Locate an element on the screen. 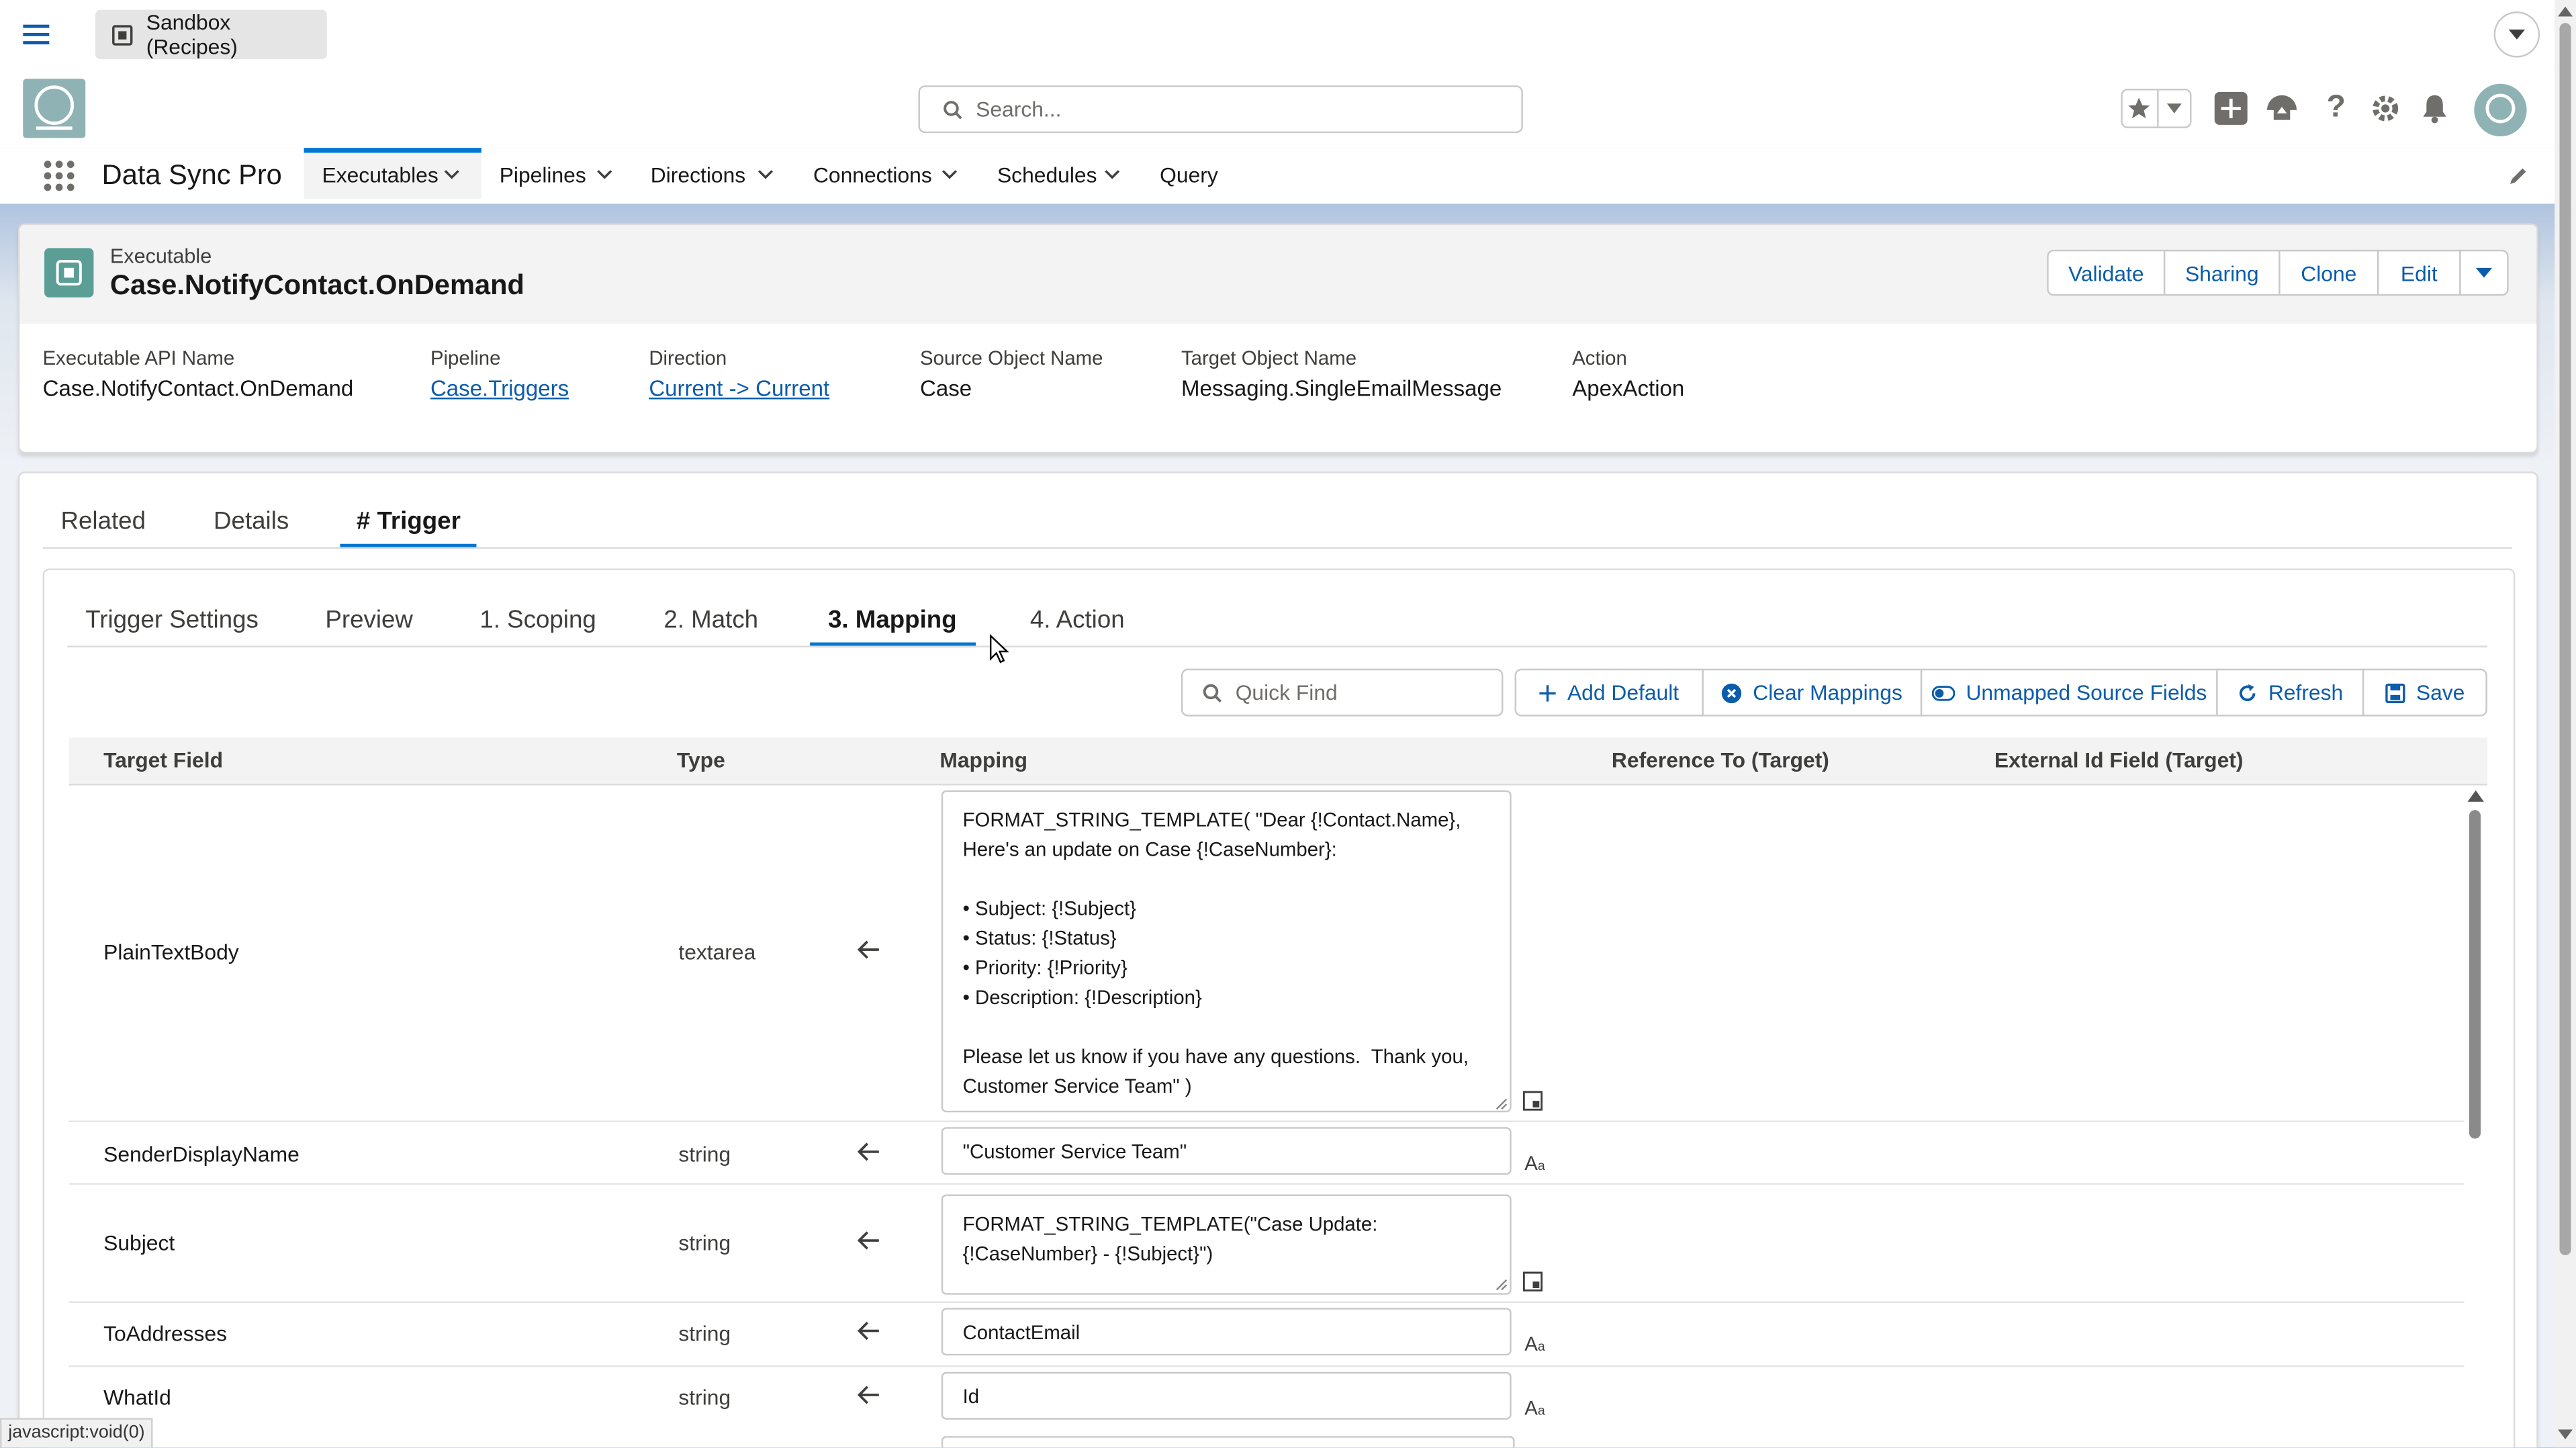  nav-tab-label: Pipelines is located at coordinates (542, 175).